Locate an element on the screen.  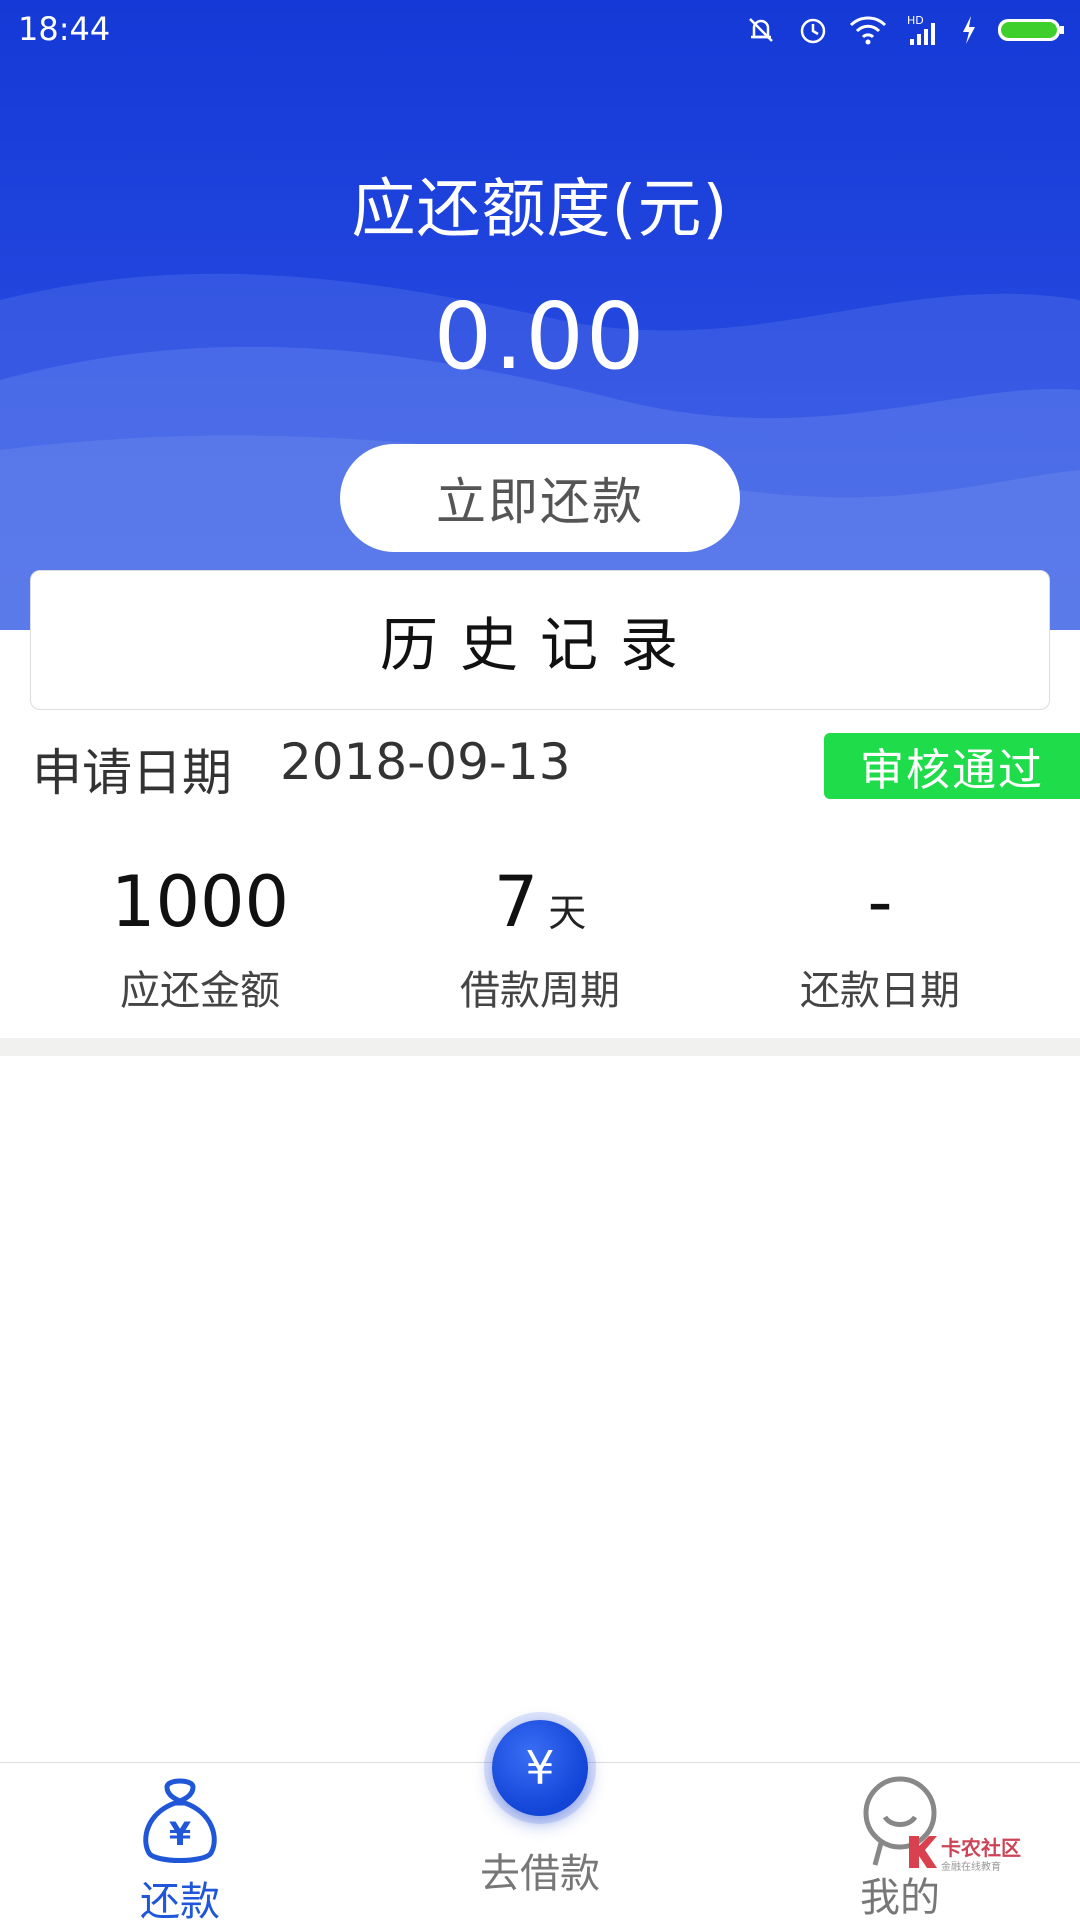
watermark-logo: 卡农社区 金融在线教育 is located at coordinates (963, 1854).